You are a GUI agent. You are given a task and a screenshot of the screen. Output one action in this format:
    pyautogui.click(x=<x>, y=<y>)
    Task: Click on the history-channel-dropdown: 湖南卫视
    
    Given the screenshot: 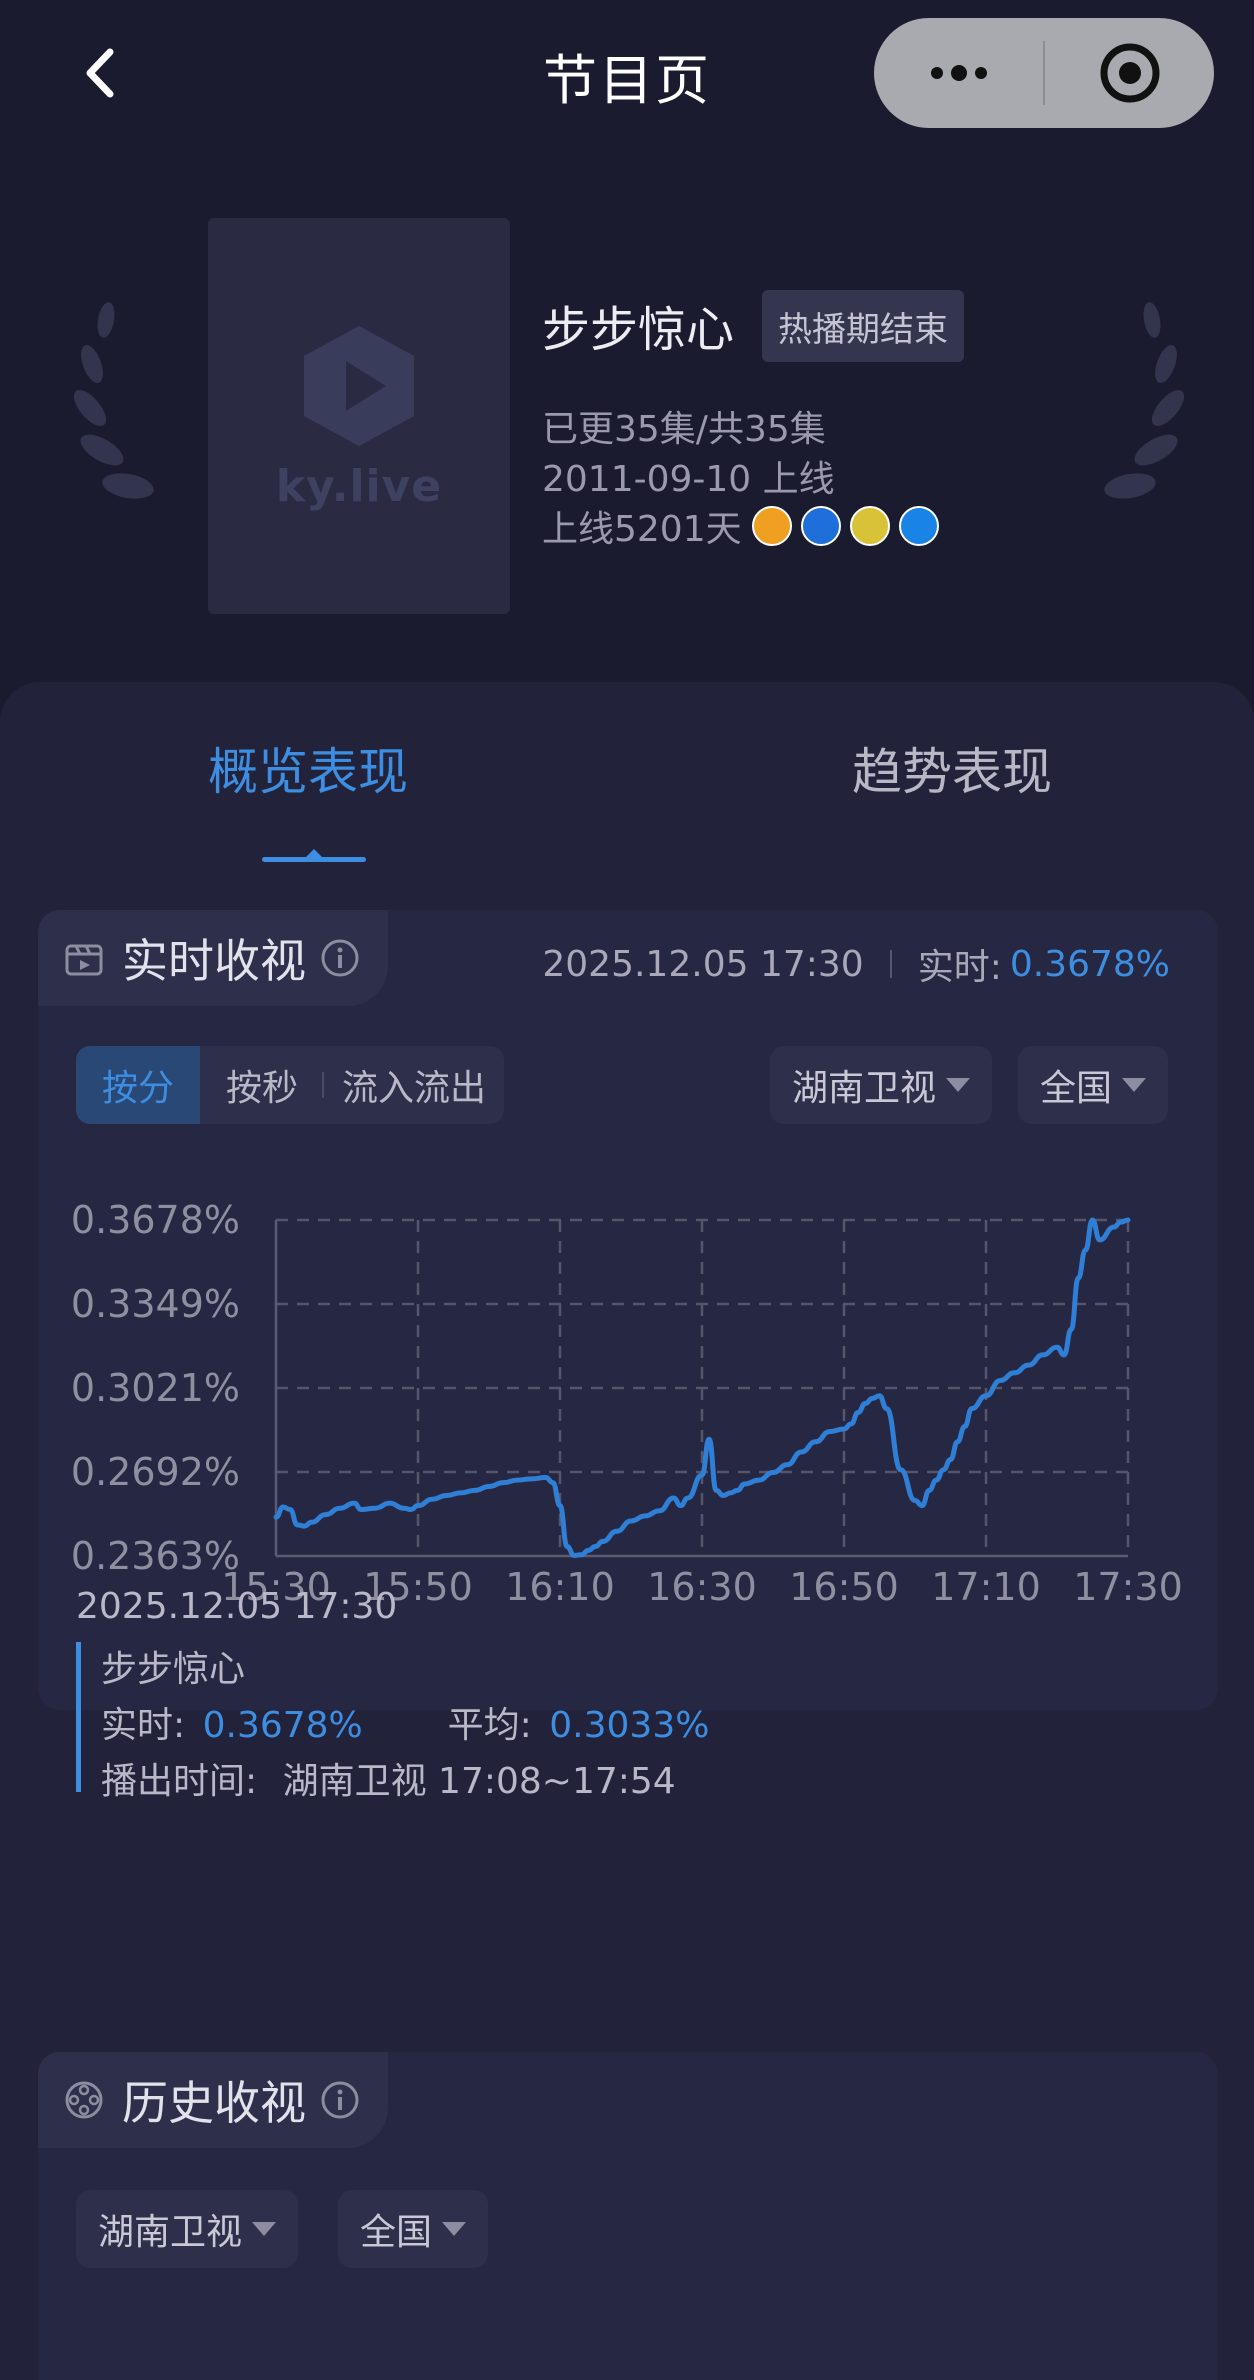 What is the action you would take?
    pyautogui.click(x=187, y=2229)
    